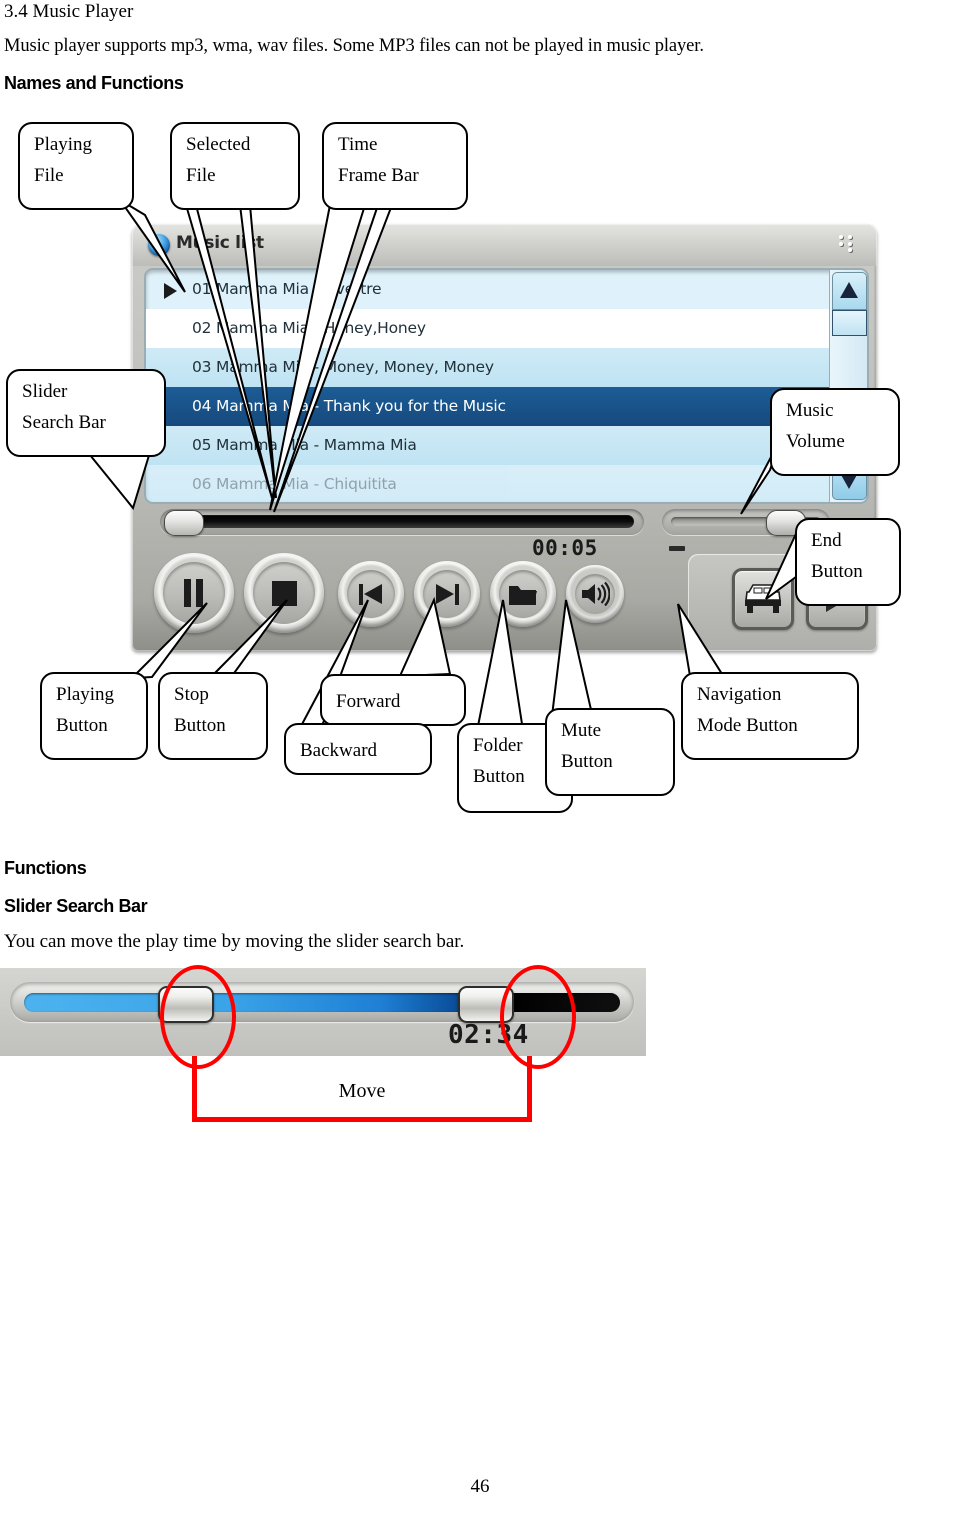 The image size is (960, 1513). Describe the element at coordinates (94, 83) in the screenshot. I see `names-and-functions-heading: Names and Functions` at that location.